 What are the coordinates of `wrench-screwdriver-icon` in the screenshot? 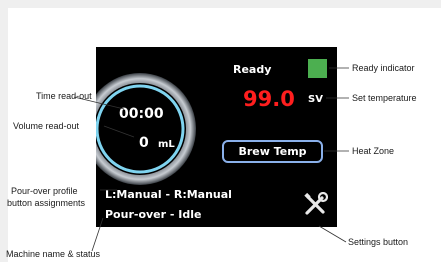 It's located at (316, 203).